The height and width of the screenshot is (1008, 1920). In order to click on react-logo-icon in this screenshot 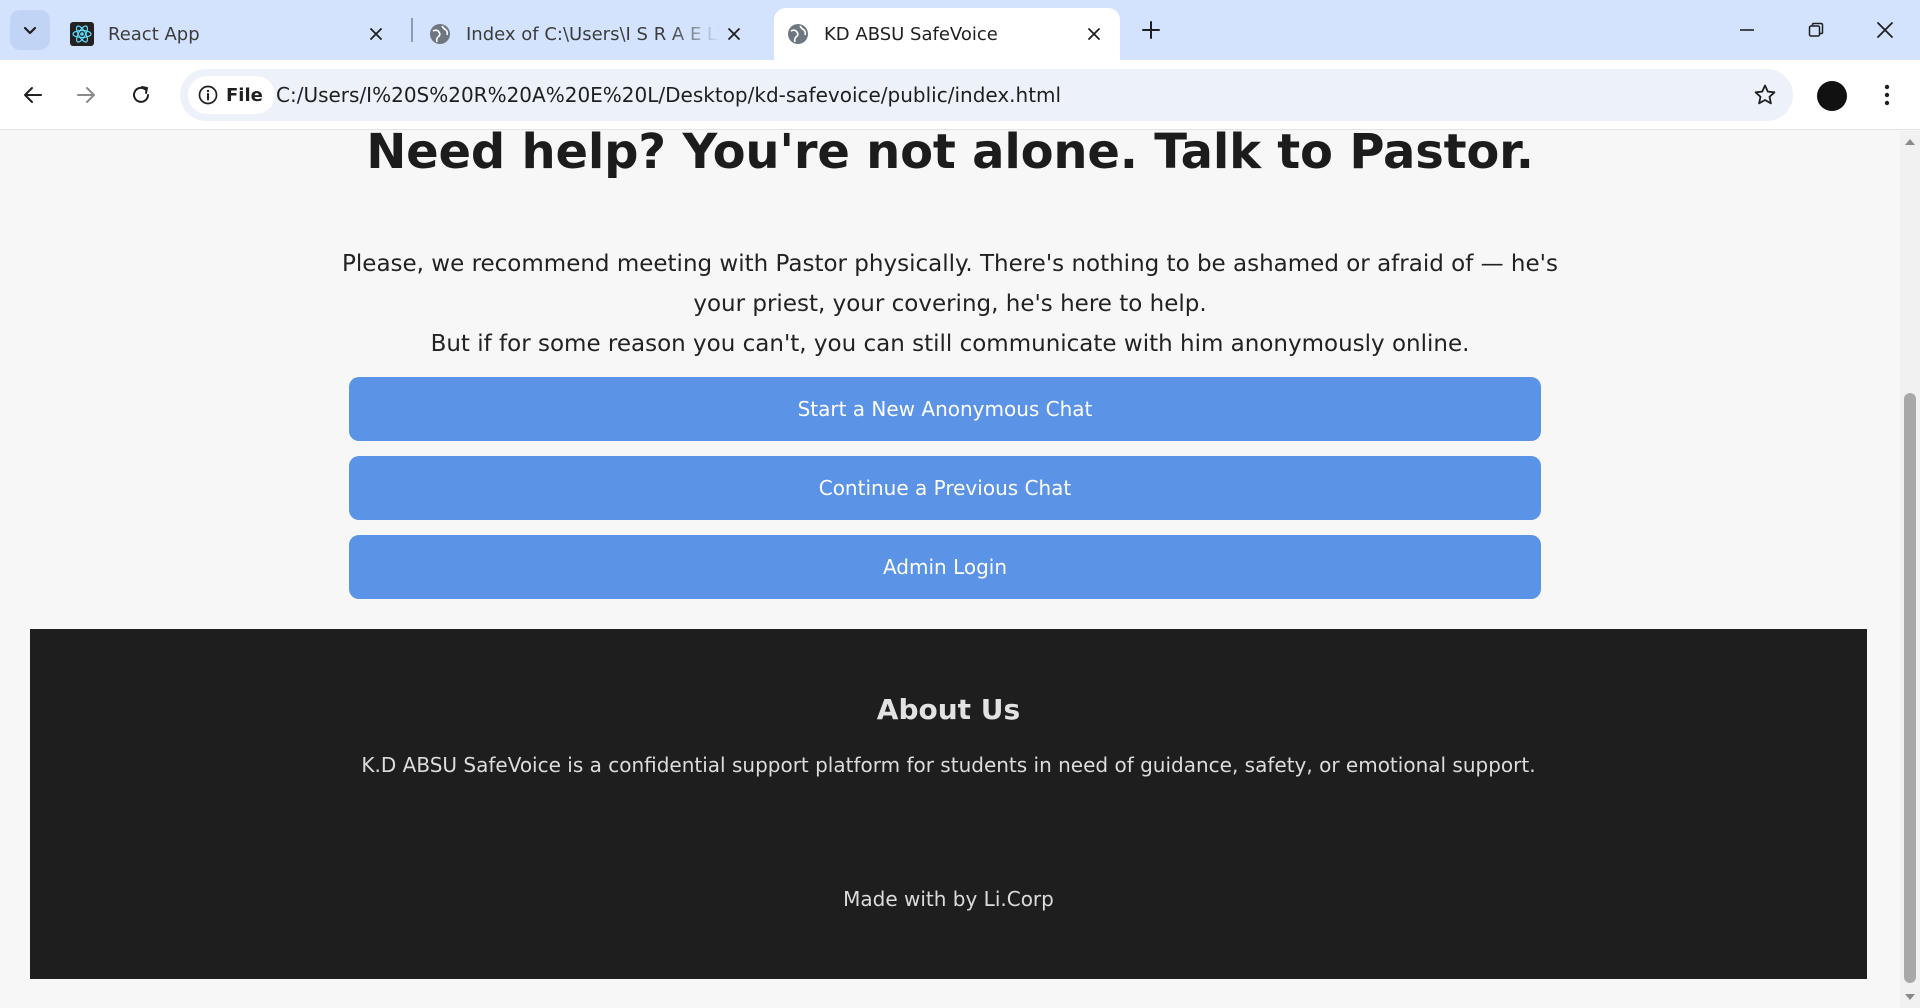, I will do `click(82, 34)`.